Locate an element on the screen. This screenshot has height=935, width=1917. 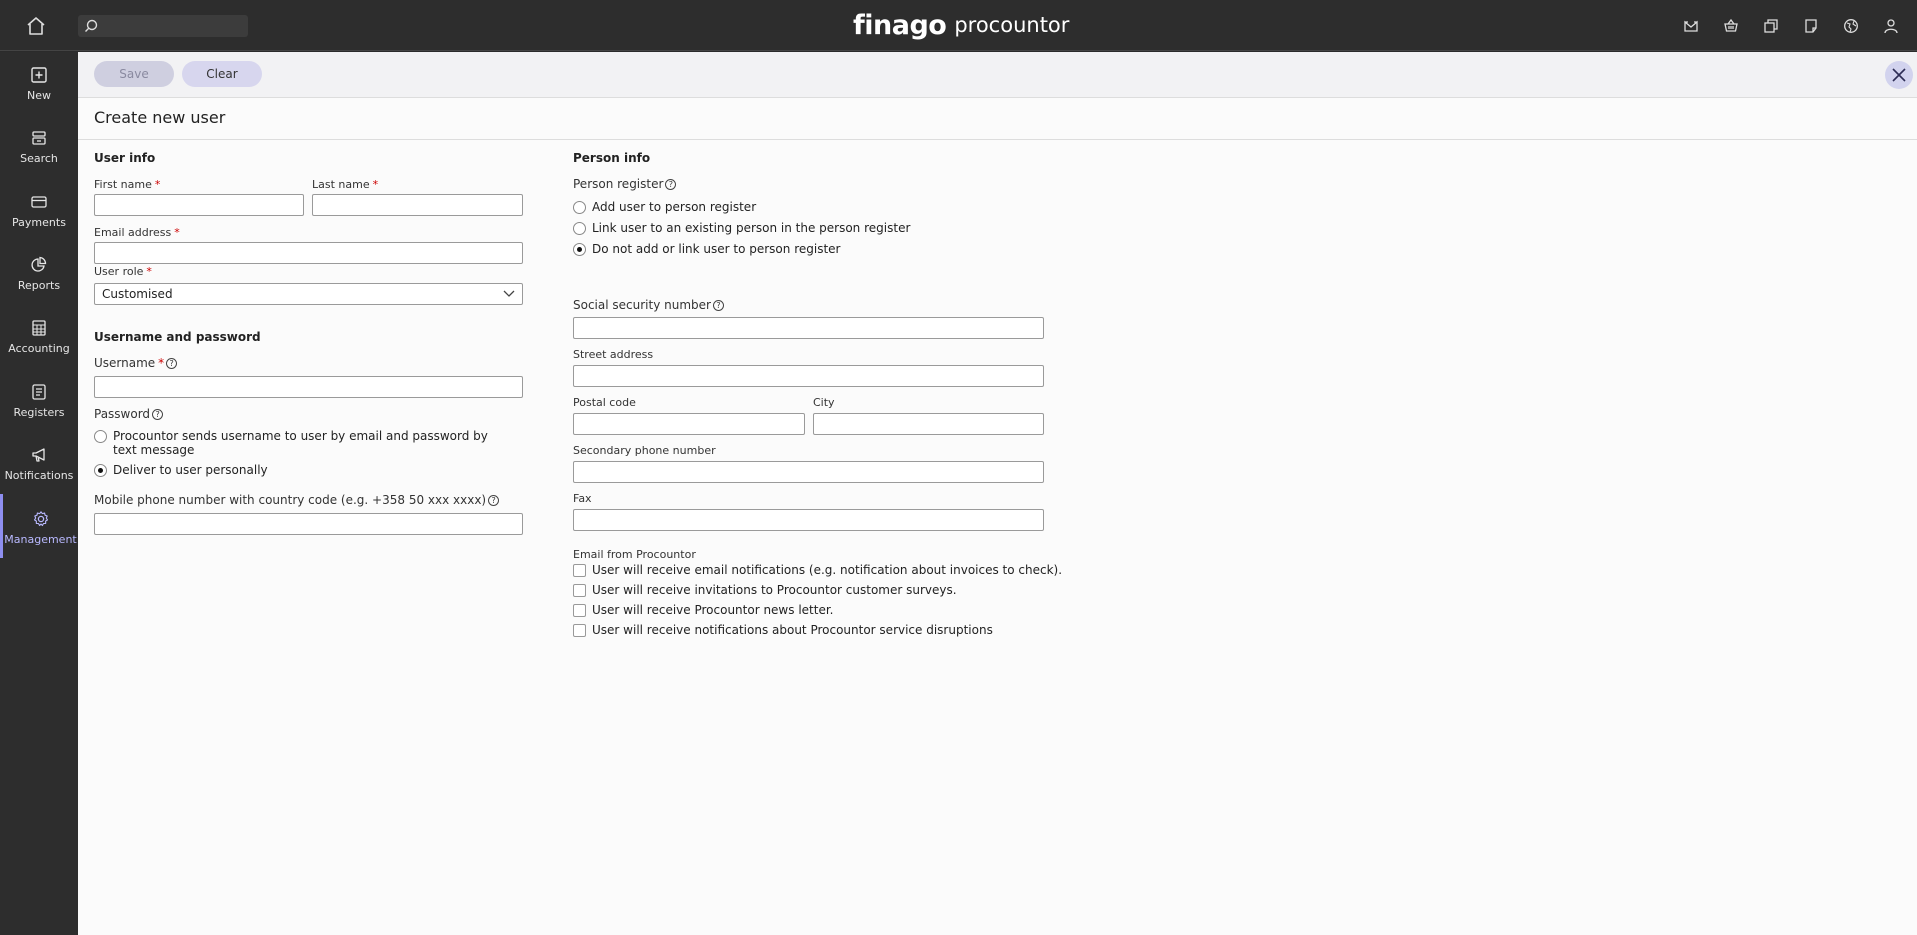
email-field is located at coordinates (308, 253).